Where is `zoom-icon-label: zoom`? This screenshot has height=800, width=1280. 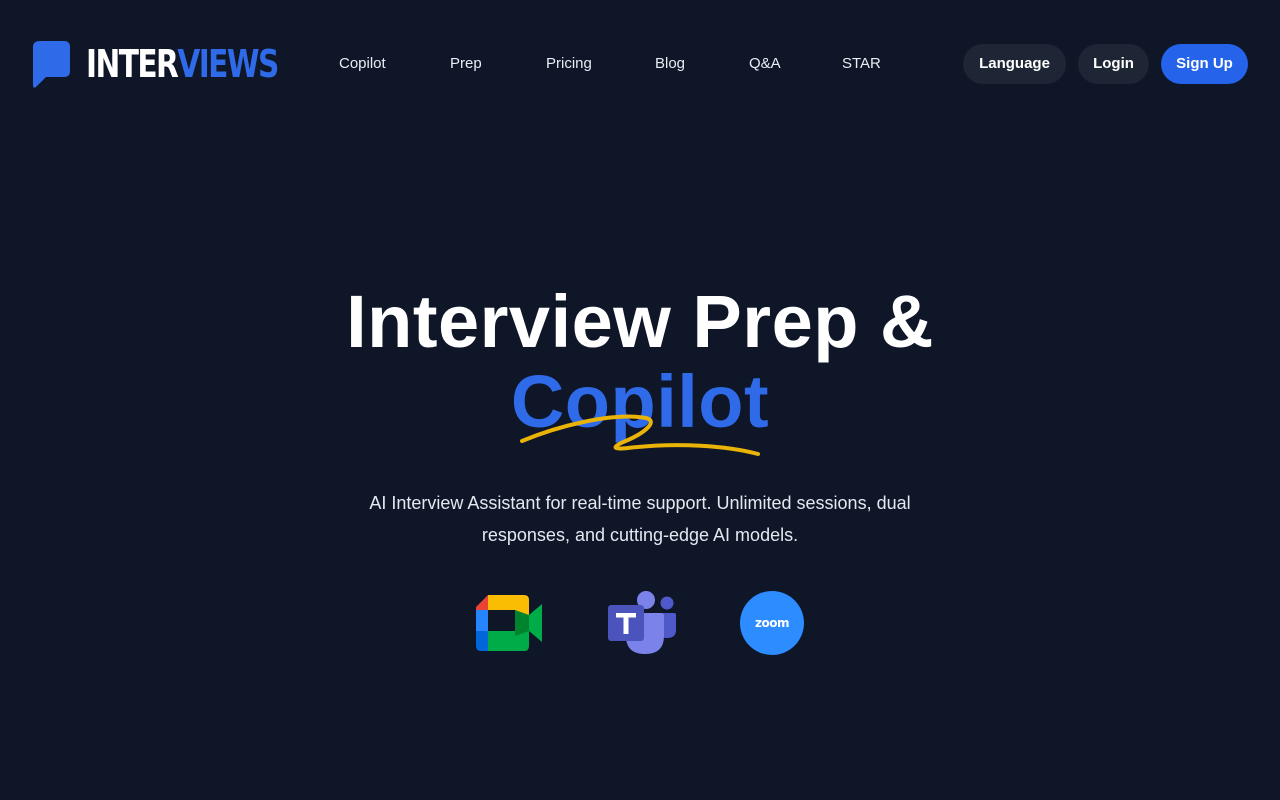
zoom-icon-label: zoom is located at coordinates (772, 623).